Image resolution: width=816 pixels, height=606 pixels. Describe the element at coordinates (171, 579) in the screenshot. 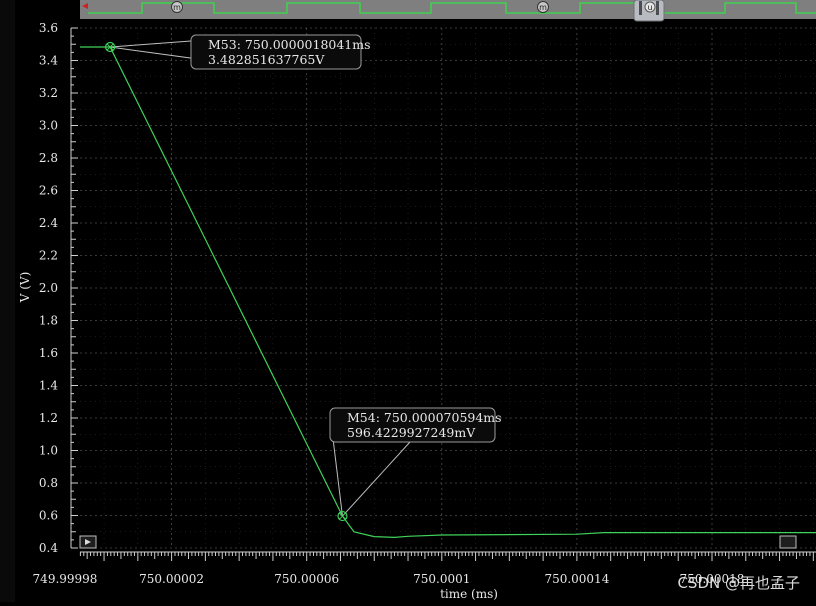

I see `x-tick-label: 750.00002` at that location.